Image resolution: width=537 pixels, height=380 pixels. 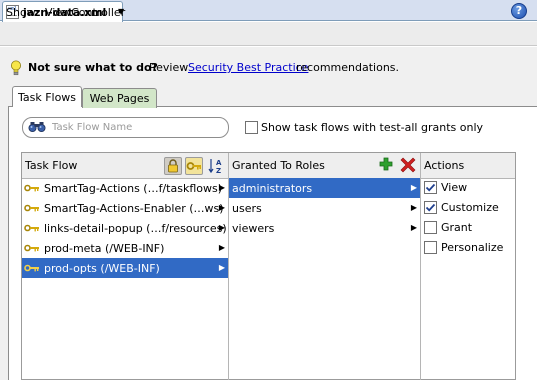 What do you see at coordinates (470, 207) in the screenshot?
I see `action-customize-label: Customize` at bounding box center [470, 207].